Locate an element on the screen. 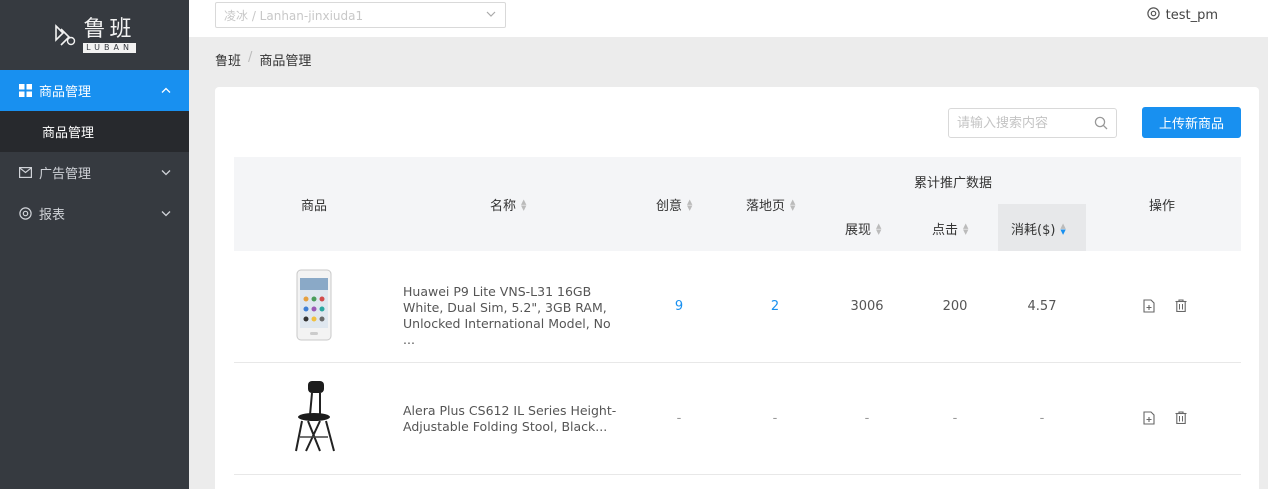 This screenshot has height=489, width=1268. col-header-name: 名称 ▲ ▼ is located at coordinates (508, 204).